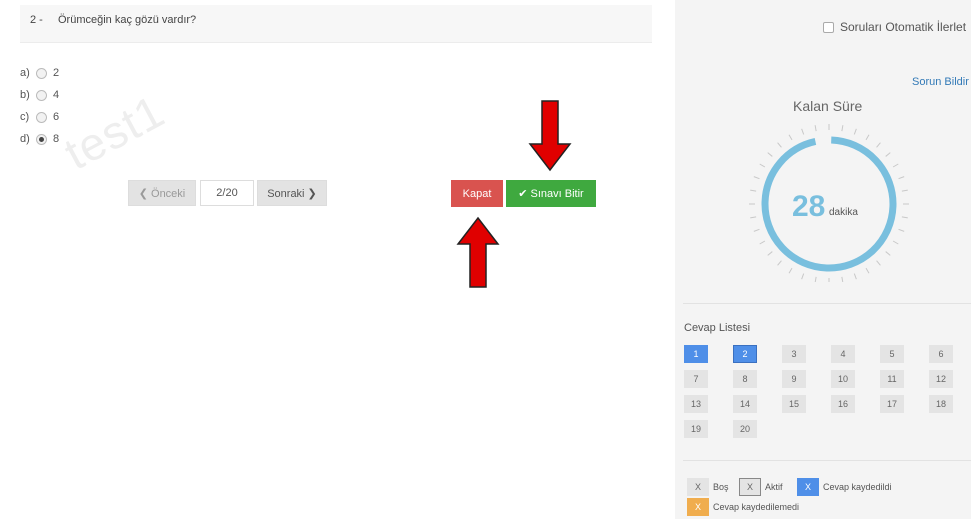  Describe the element at coordinates (292, 193) in the screenshot. I see `next-button: Sonraki ❯` at that location.